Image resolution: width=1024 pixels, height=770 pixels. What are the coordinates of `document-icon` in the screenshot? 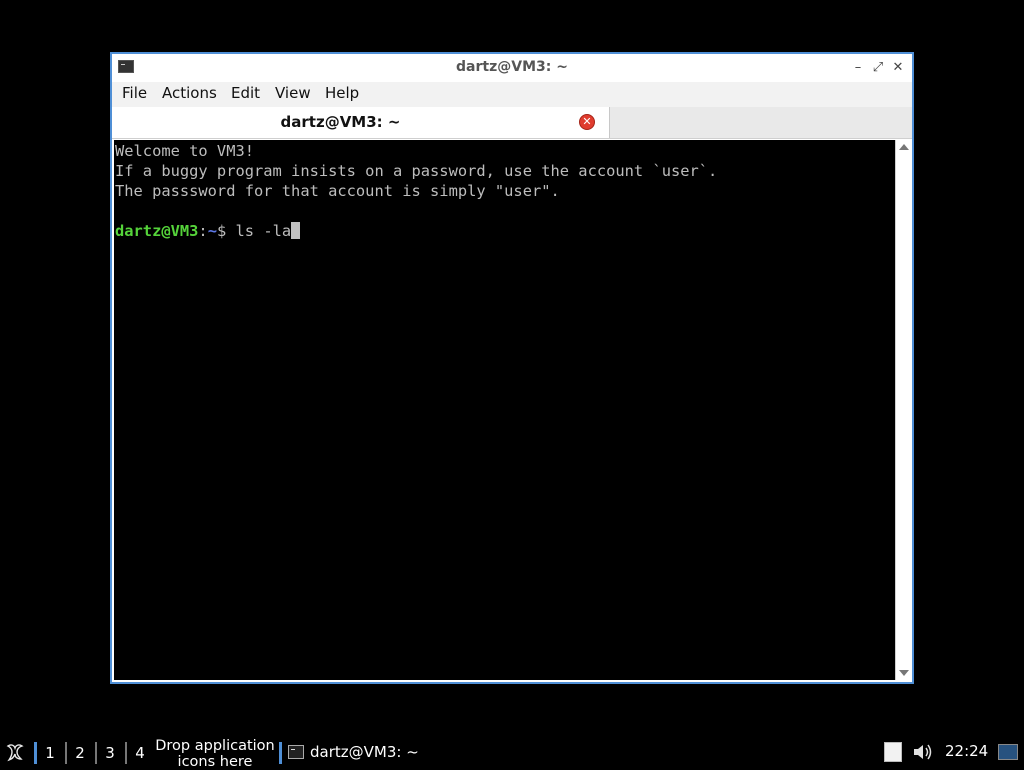 It's located at (893, 752).